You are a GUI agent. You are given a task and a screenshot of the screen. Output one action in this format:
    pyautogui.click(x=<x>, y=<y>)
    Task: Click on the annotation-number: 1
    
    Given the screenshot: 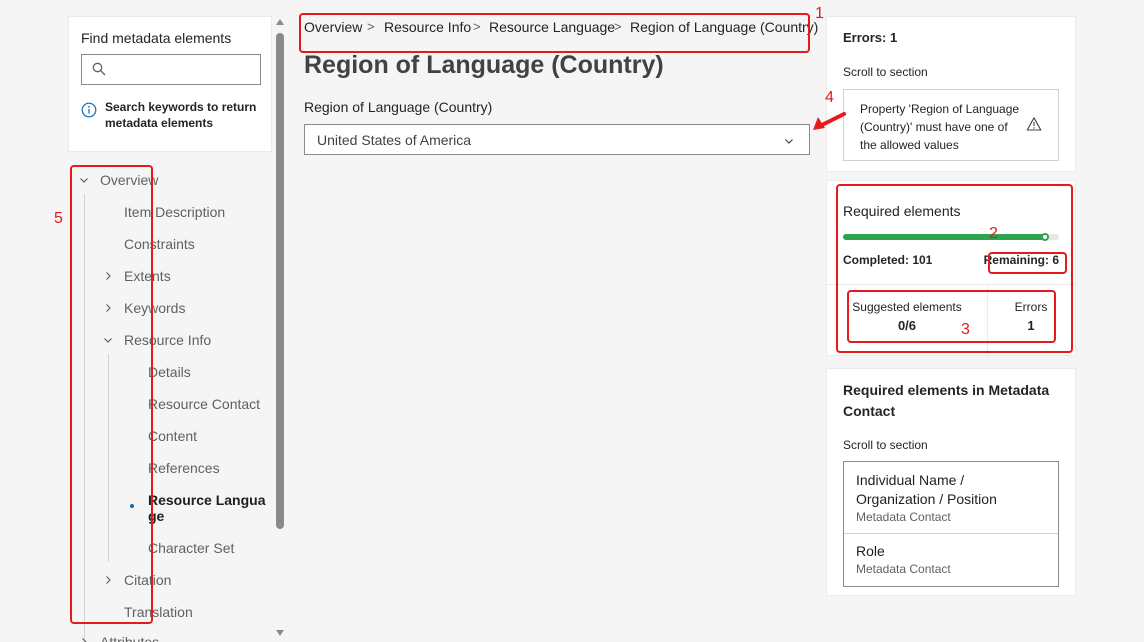 What is the action you would take?
    pyautogui.click(x=819, y=13)
    